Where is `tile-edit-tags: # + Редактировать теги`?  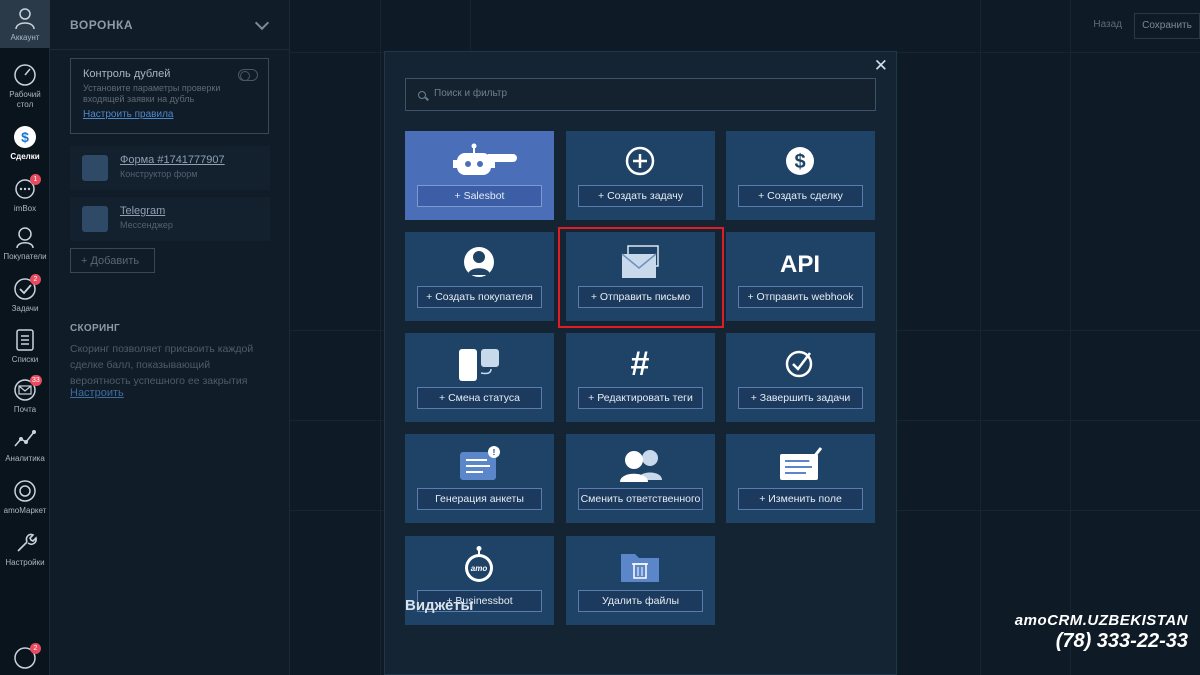
tile-edit-tags: # + Редактировать теги is located at coordinates (640, 377).